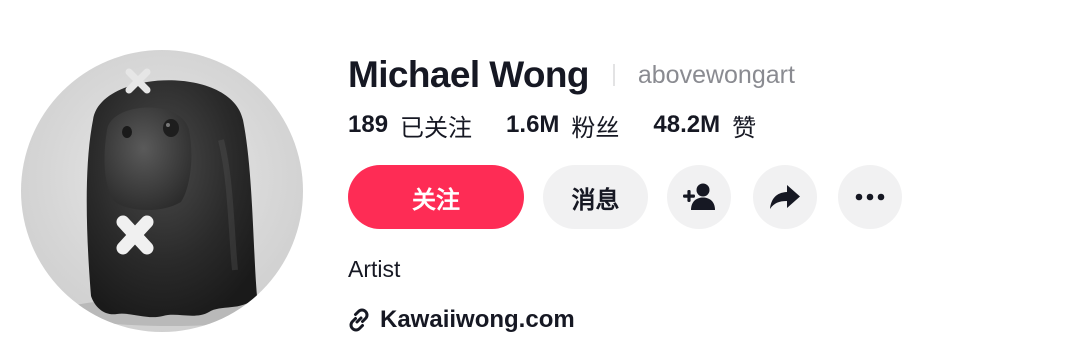 The height and width of the screenshot is (356, 1080). I want to click on more-icon, so click(870, 197).